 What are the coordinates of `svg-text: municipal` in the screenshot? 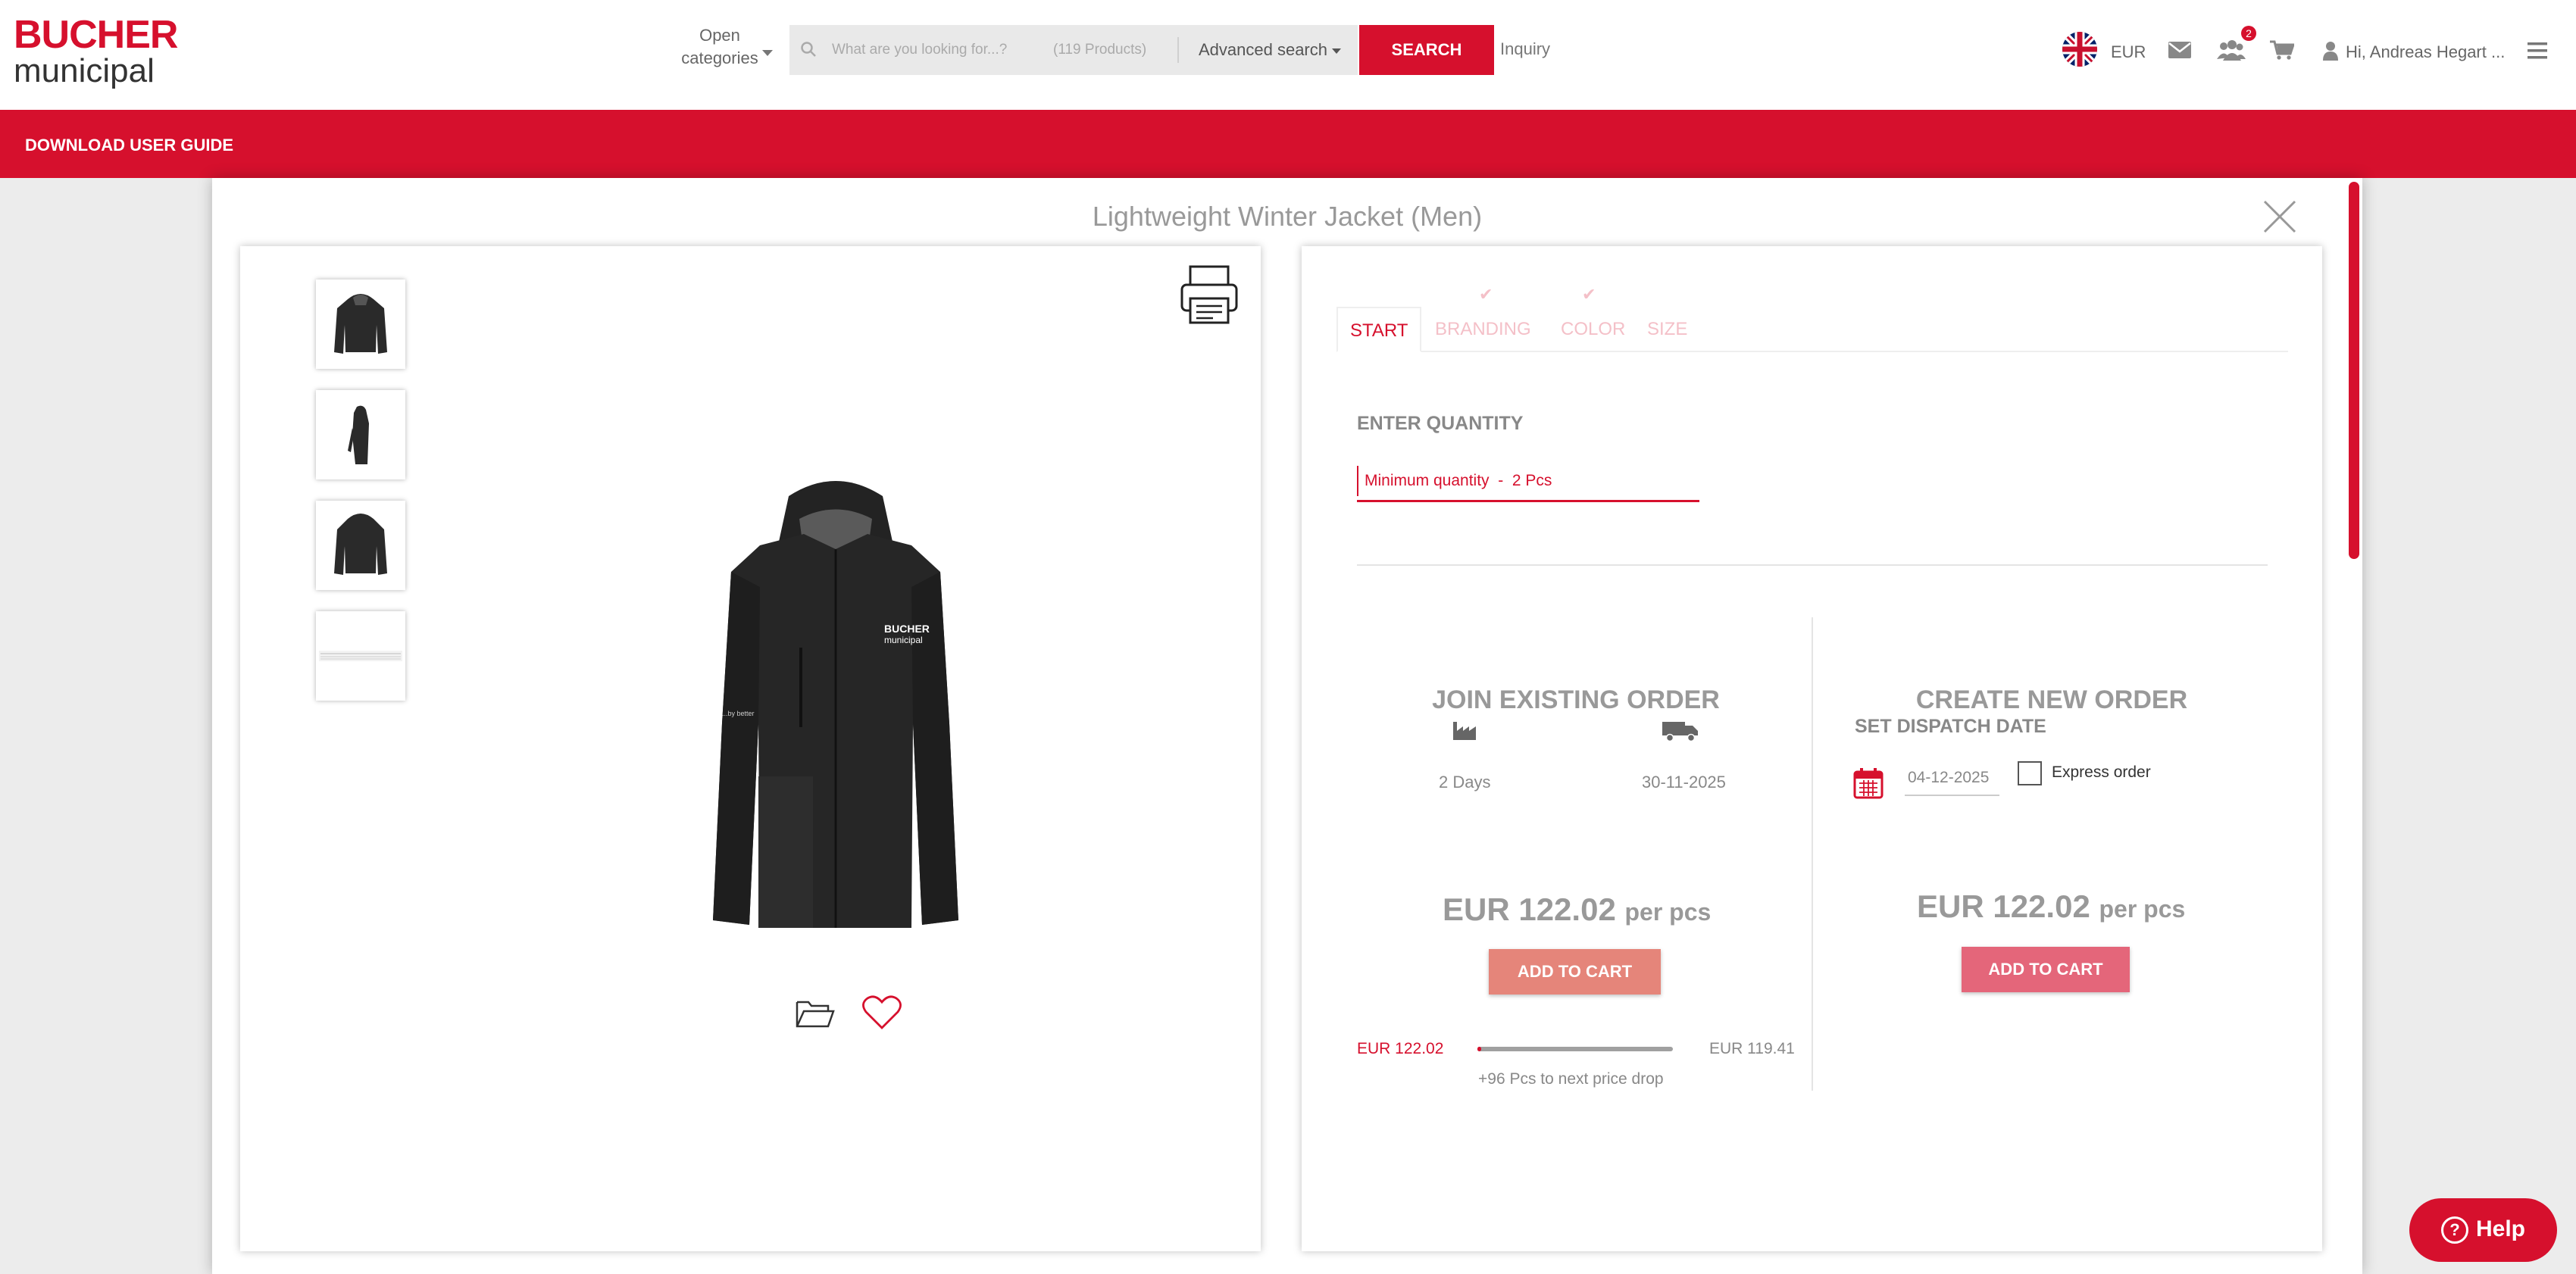 It's located at (903, 640).